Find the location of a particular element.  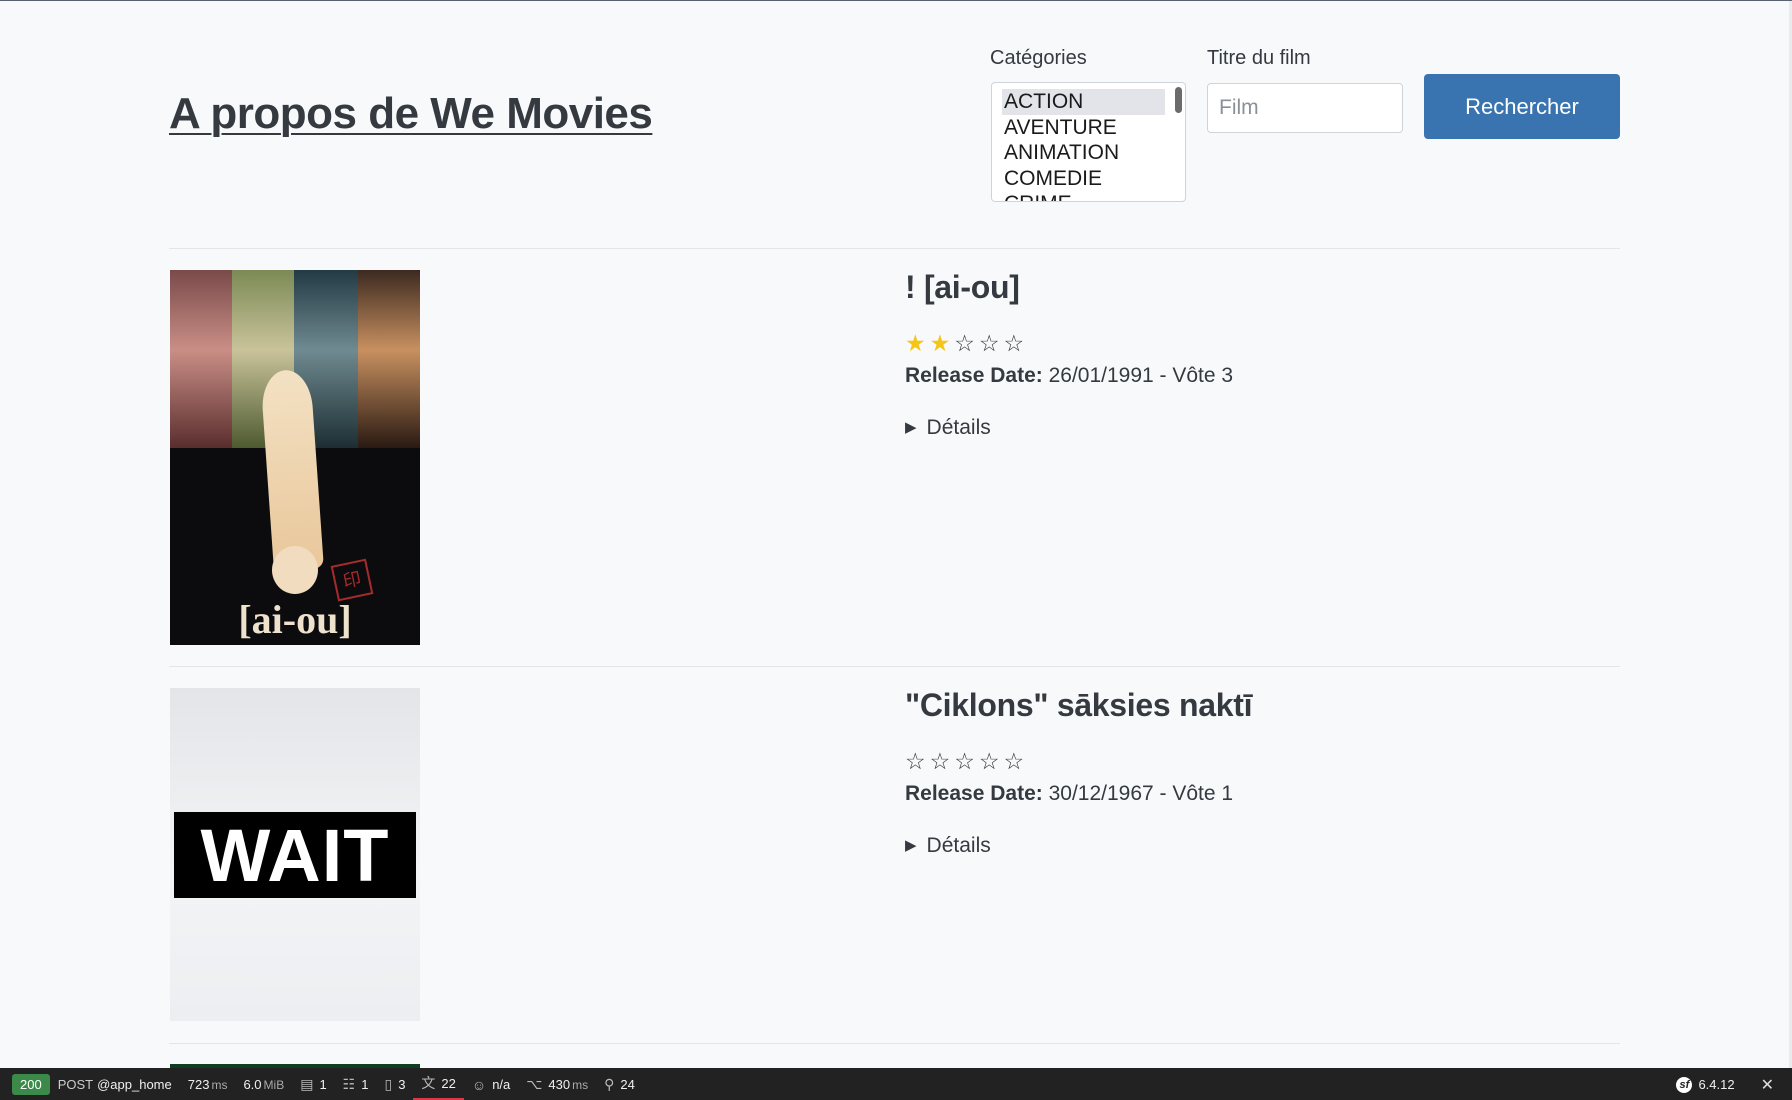

events-icon: ⚲ is located at coordinates (609, 1084).